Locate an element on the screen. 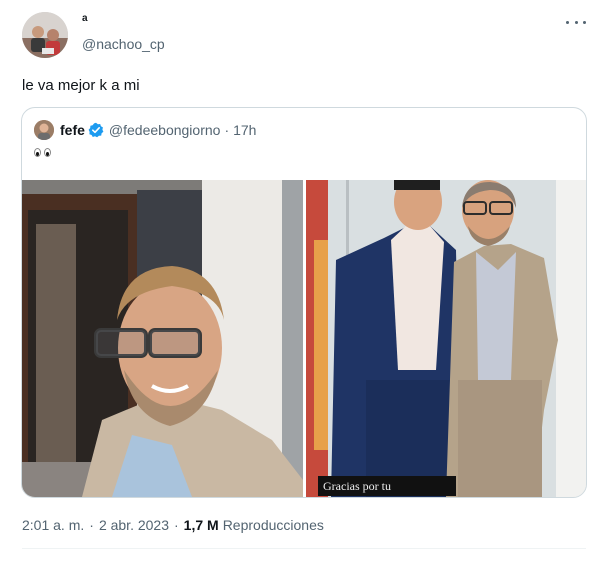  more-options-icon is located at coordinates (576, 22).